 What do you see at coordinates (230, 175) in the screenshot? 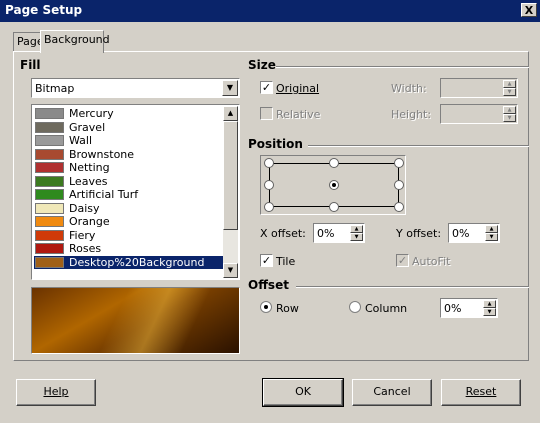
I see `scroll-thumb` at bounding box center [230, 175].